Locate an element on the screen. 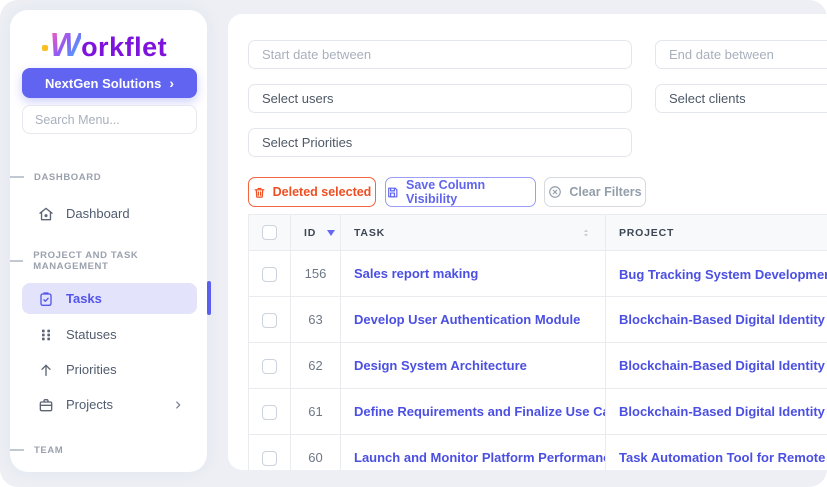 This screenshot has height=487, width=827. logo-text: orkflet is located at coordinates (124, 47).